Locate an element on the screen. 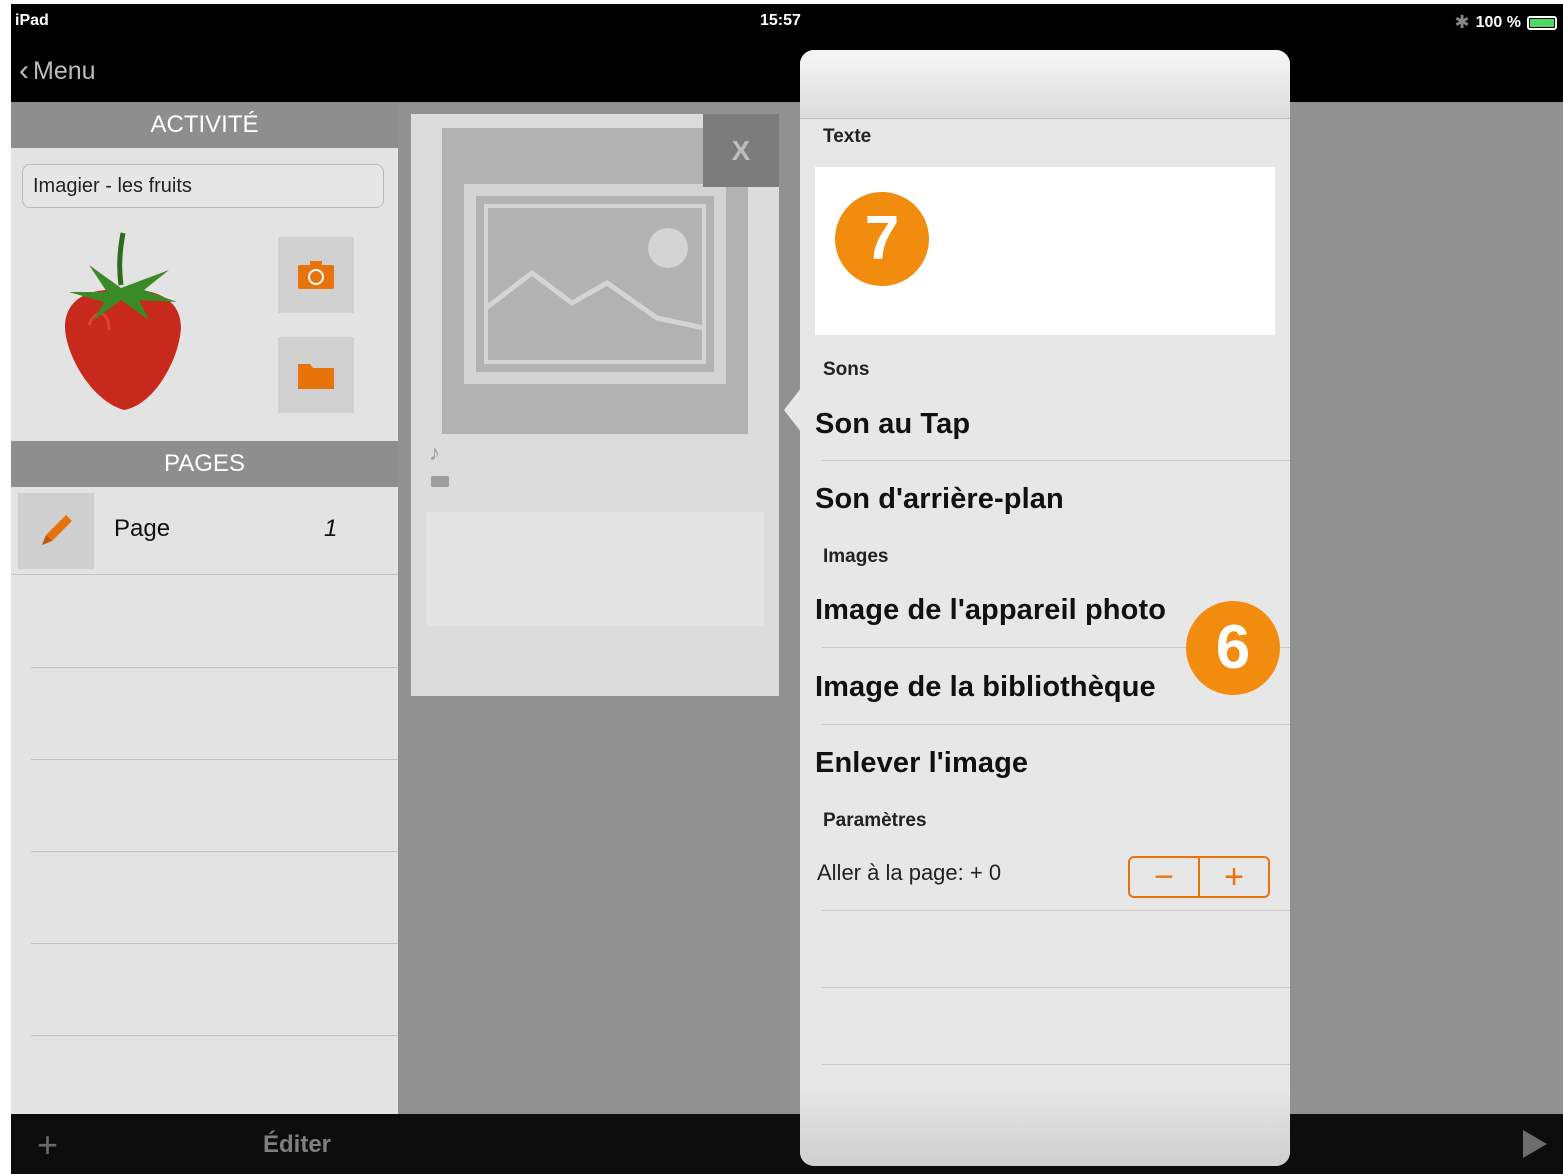  battery-percent: 100 % is located at coordinates (1498, 22).